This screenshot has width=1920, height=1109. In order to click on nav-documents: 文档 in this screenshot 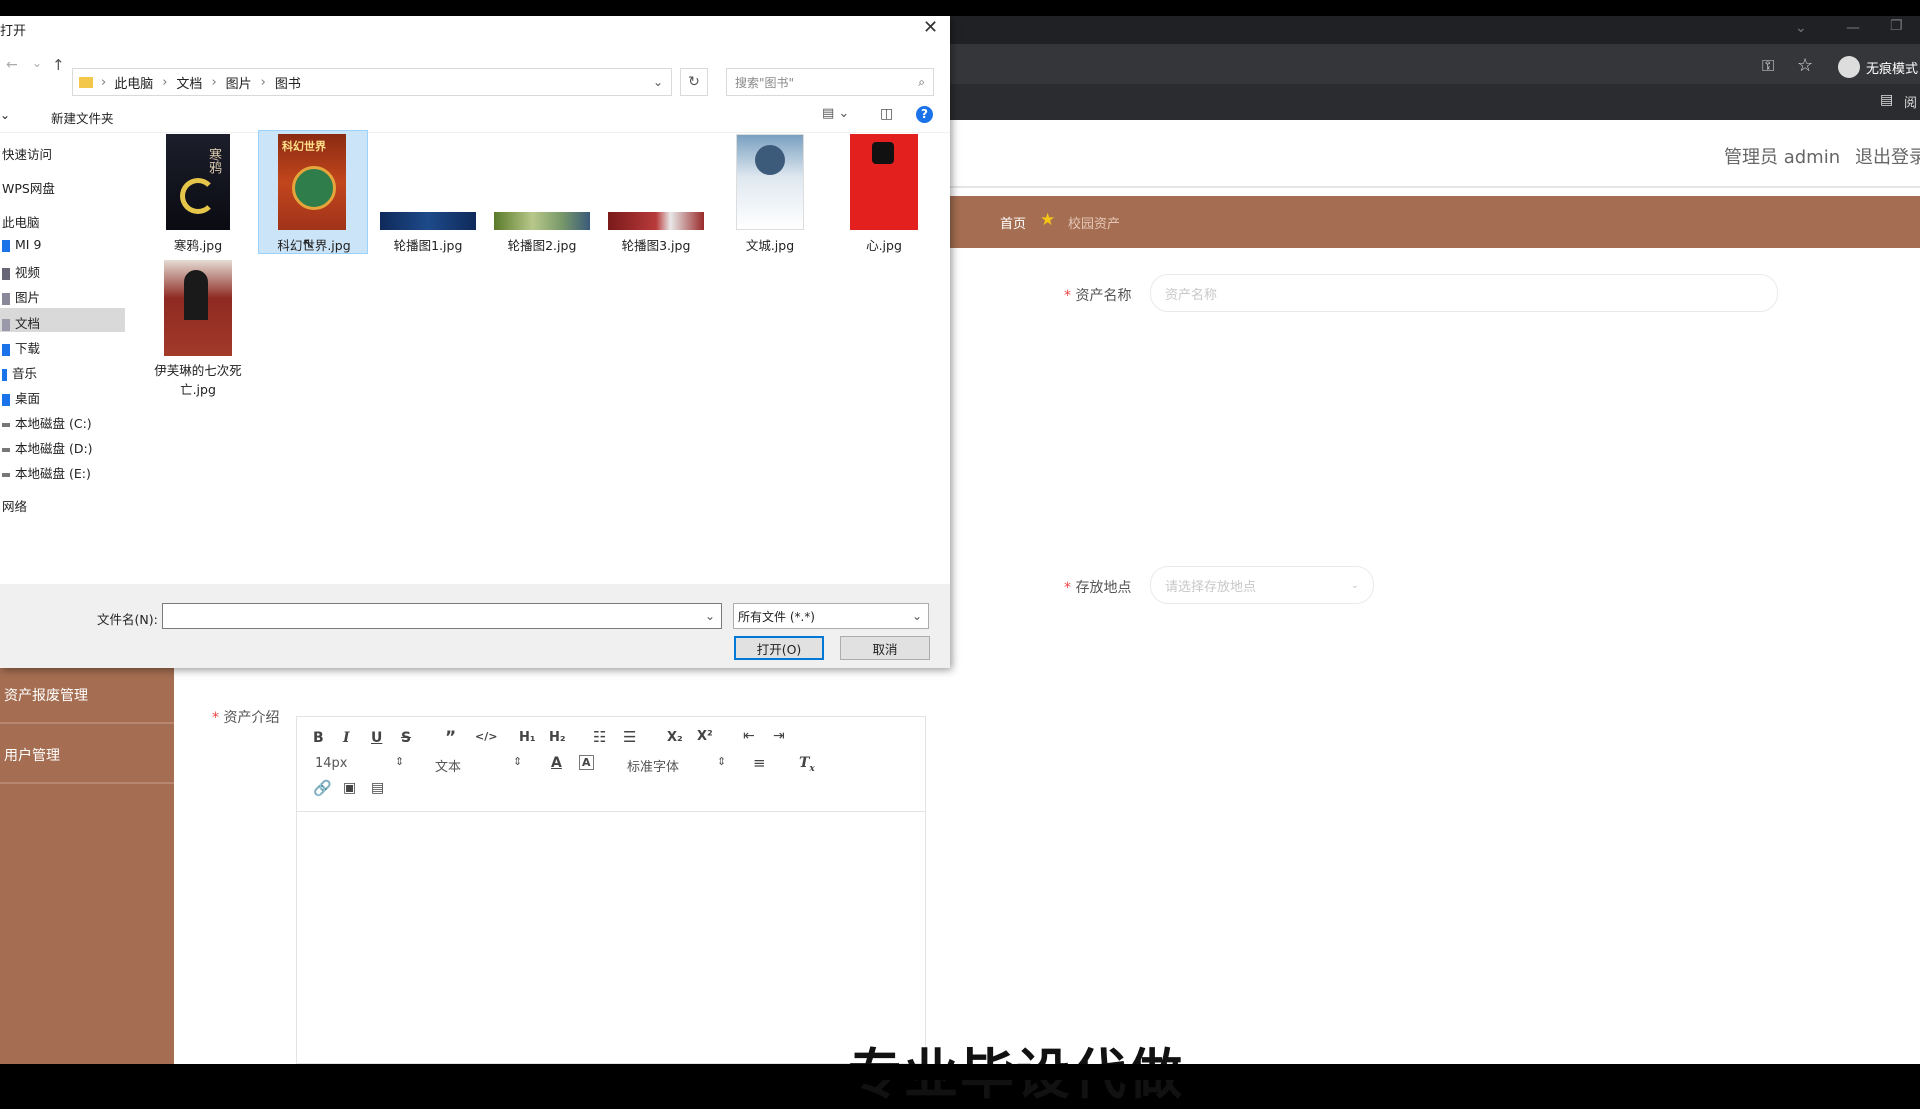, I will do `click(21, 322)`.